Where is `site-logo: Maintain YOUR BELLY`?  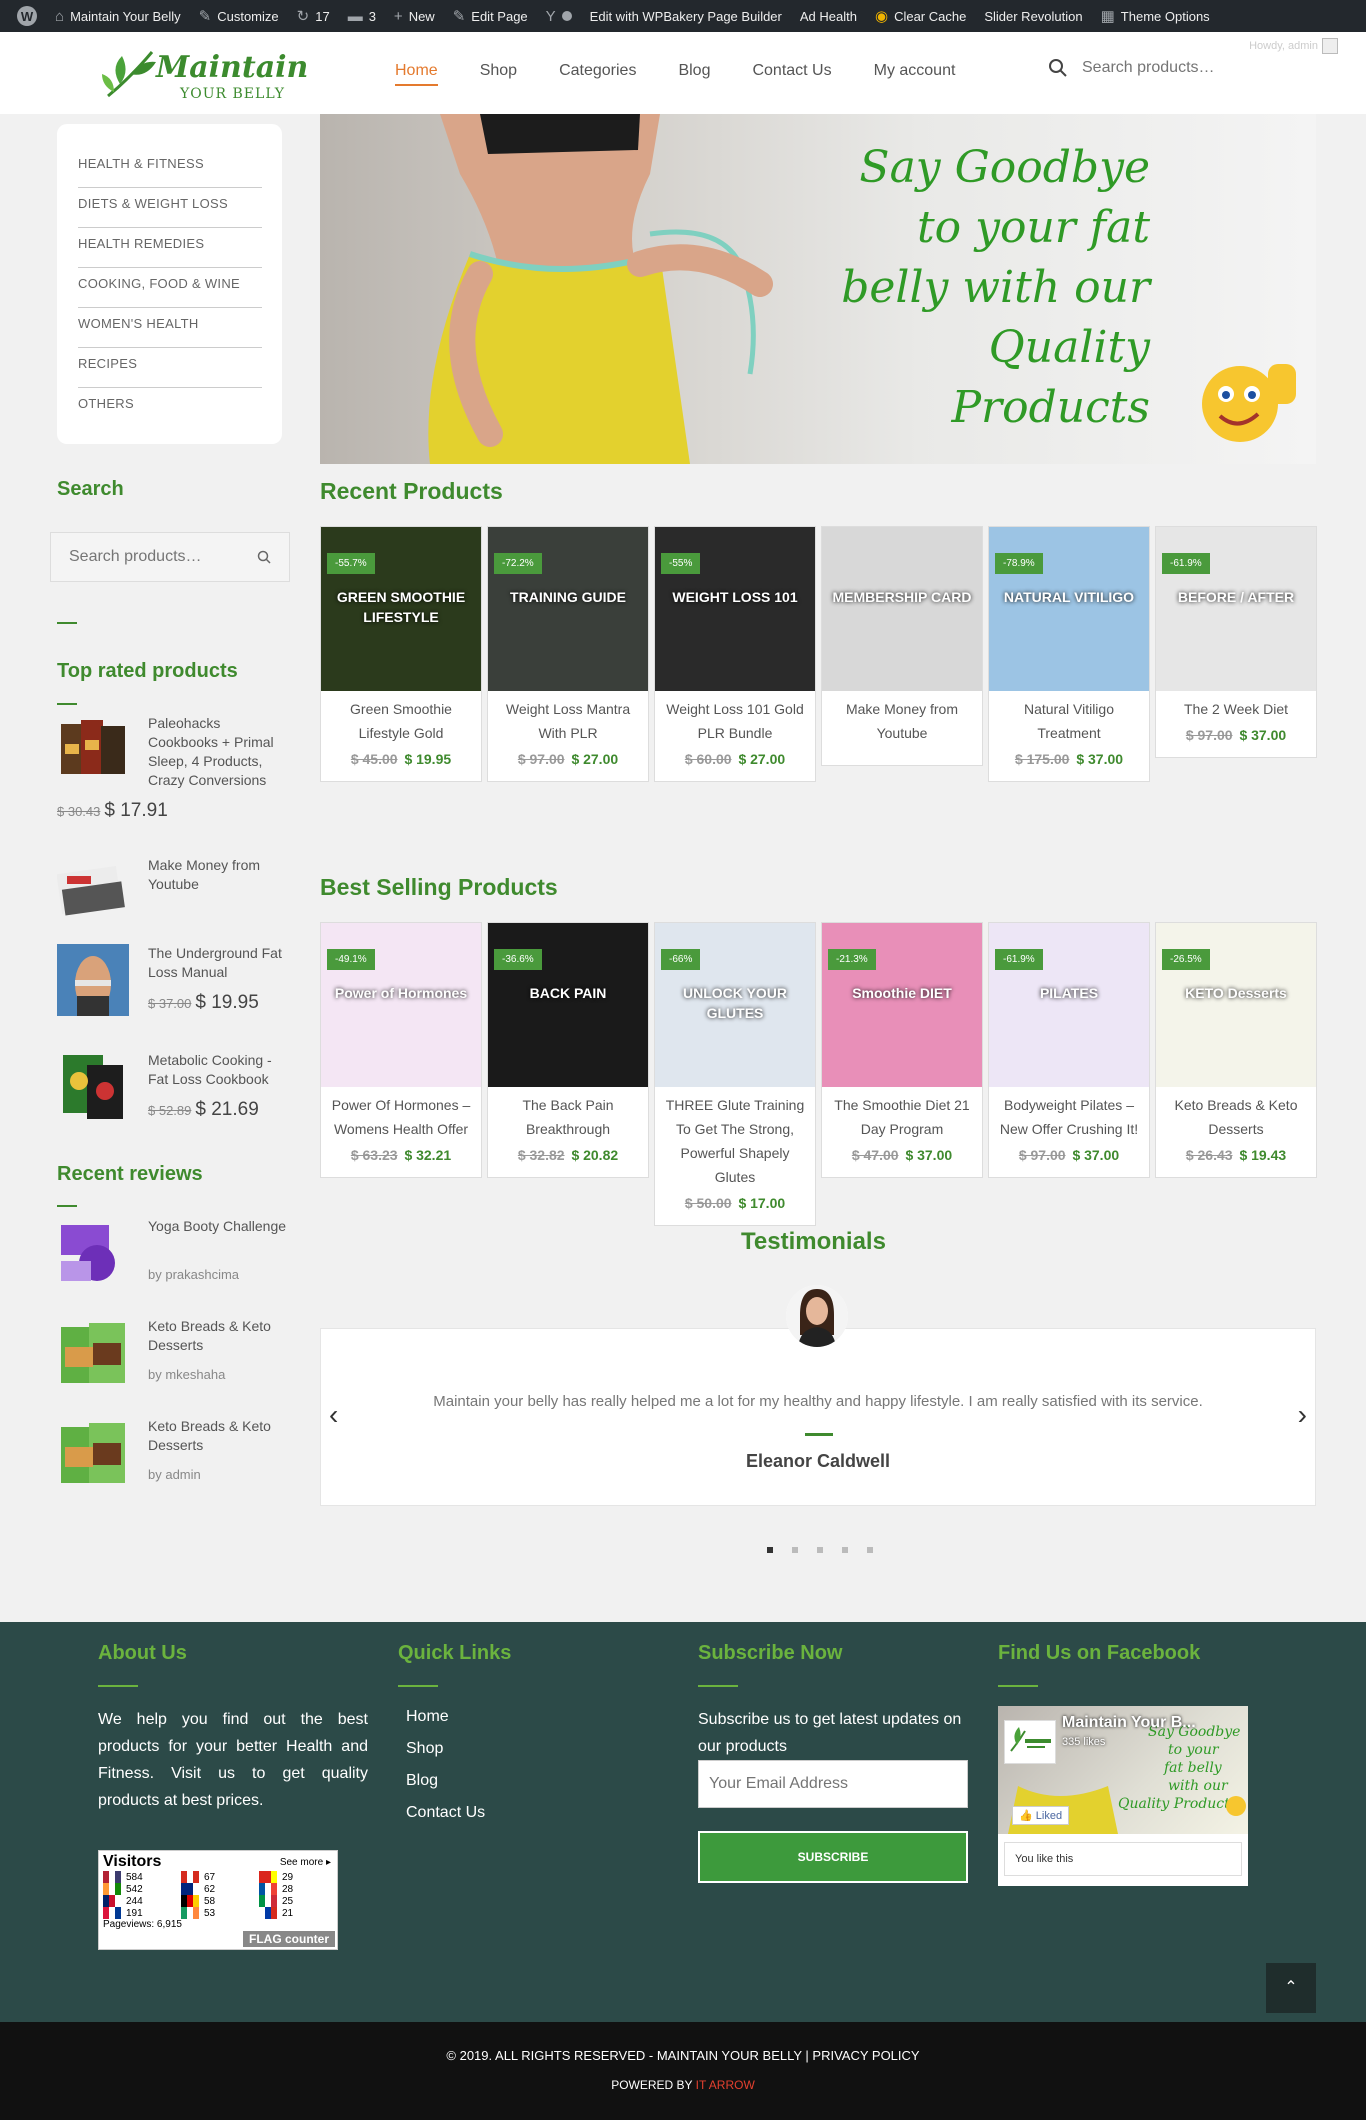
site-logo: Maintain YOUR BELLY is located at coordinates (202, 73).